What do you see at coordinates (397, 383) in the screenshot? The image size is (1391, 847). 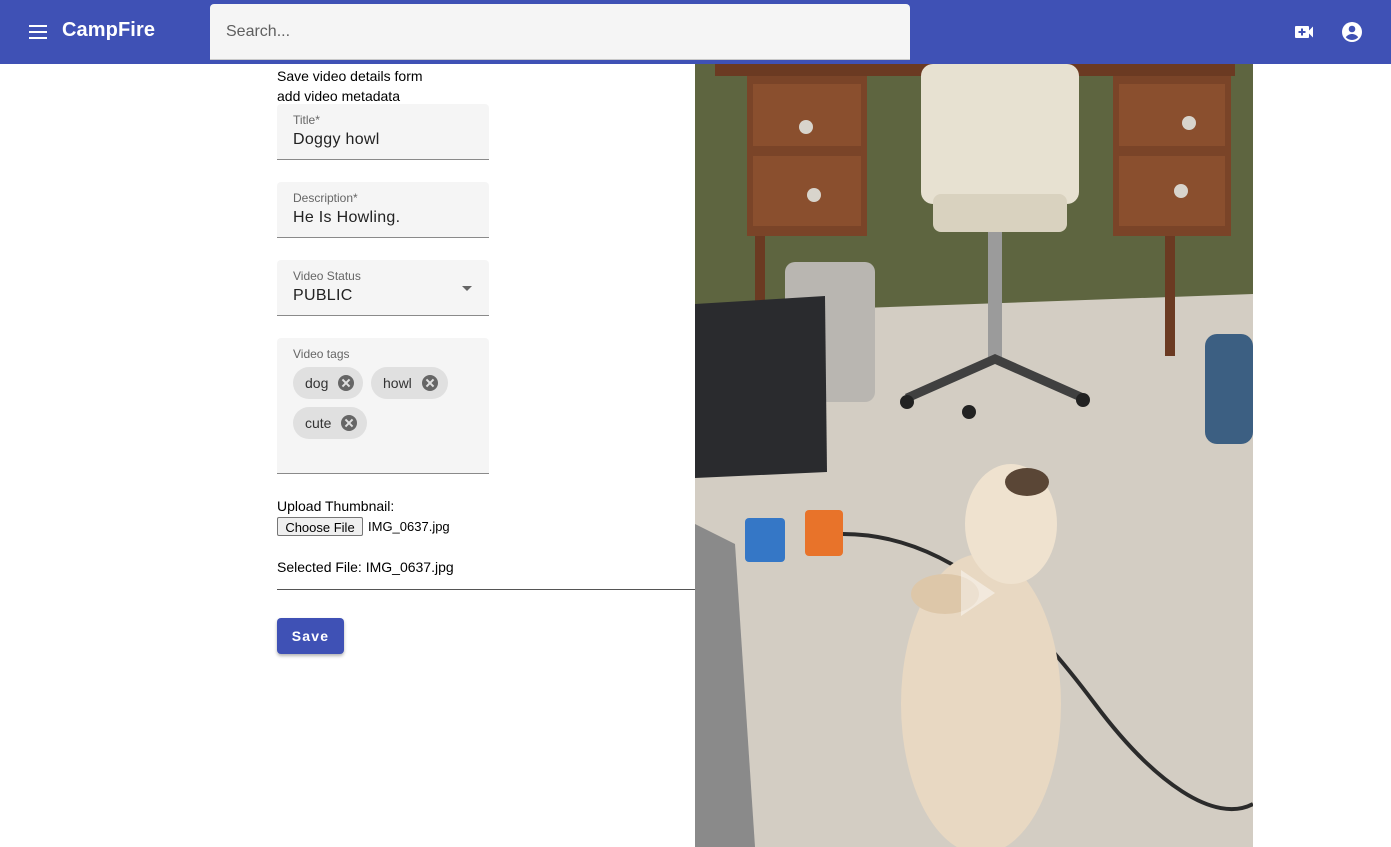 I see `tag-chip-label: howl` at bounding box center [397, 383].